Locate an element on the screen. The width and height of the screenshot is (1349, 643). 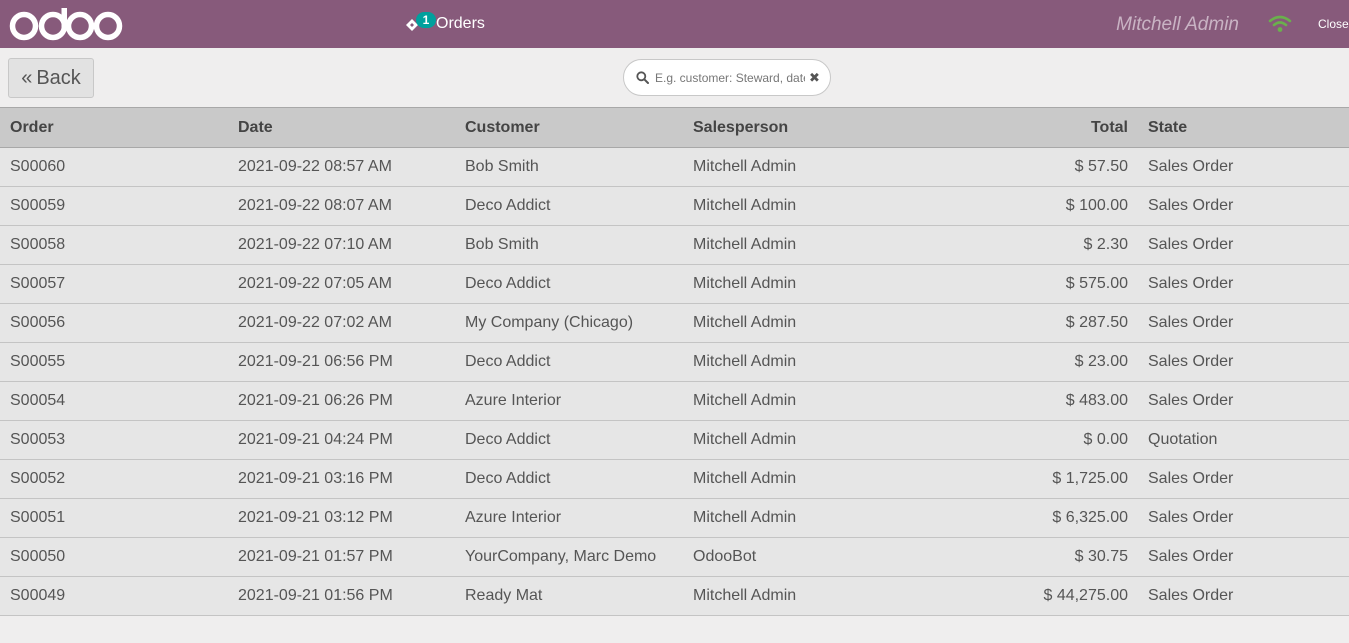
total-cell: $ 483.00 is located at coordinates (1024, 401).